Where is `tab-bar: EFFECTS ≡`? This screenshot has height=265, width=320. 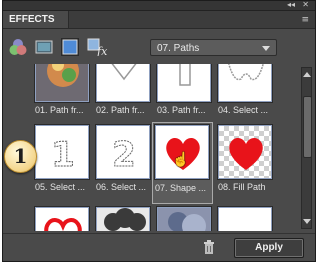
tab-bar: EFFECTS ≡ is located at coordinates (159, 20).